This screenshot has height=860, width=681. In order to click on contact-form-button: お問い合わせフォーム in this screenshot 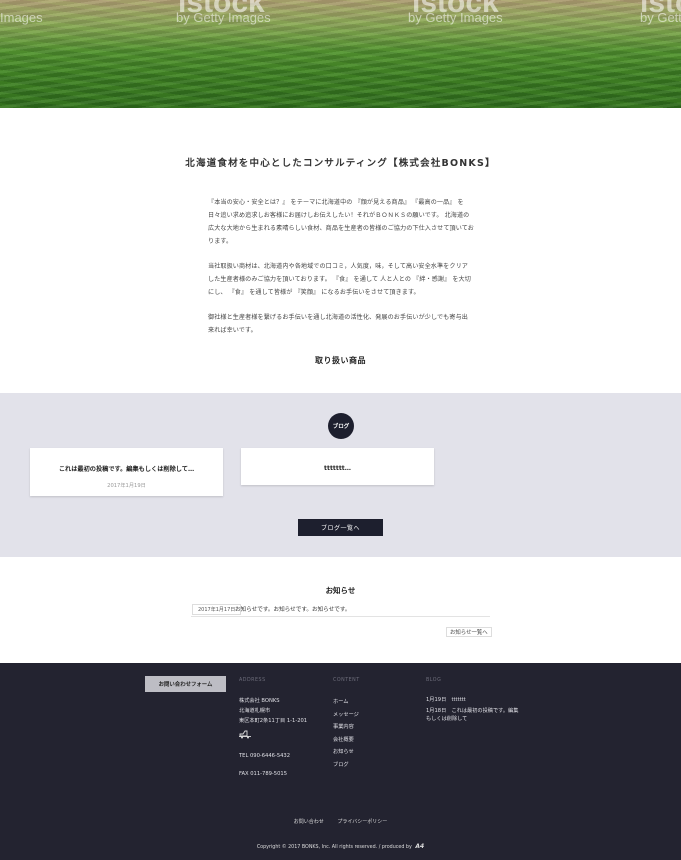, I will do `click(185, 684)`.